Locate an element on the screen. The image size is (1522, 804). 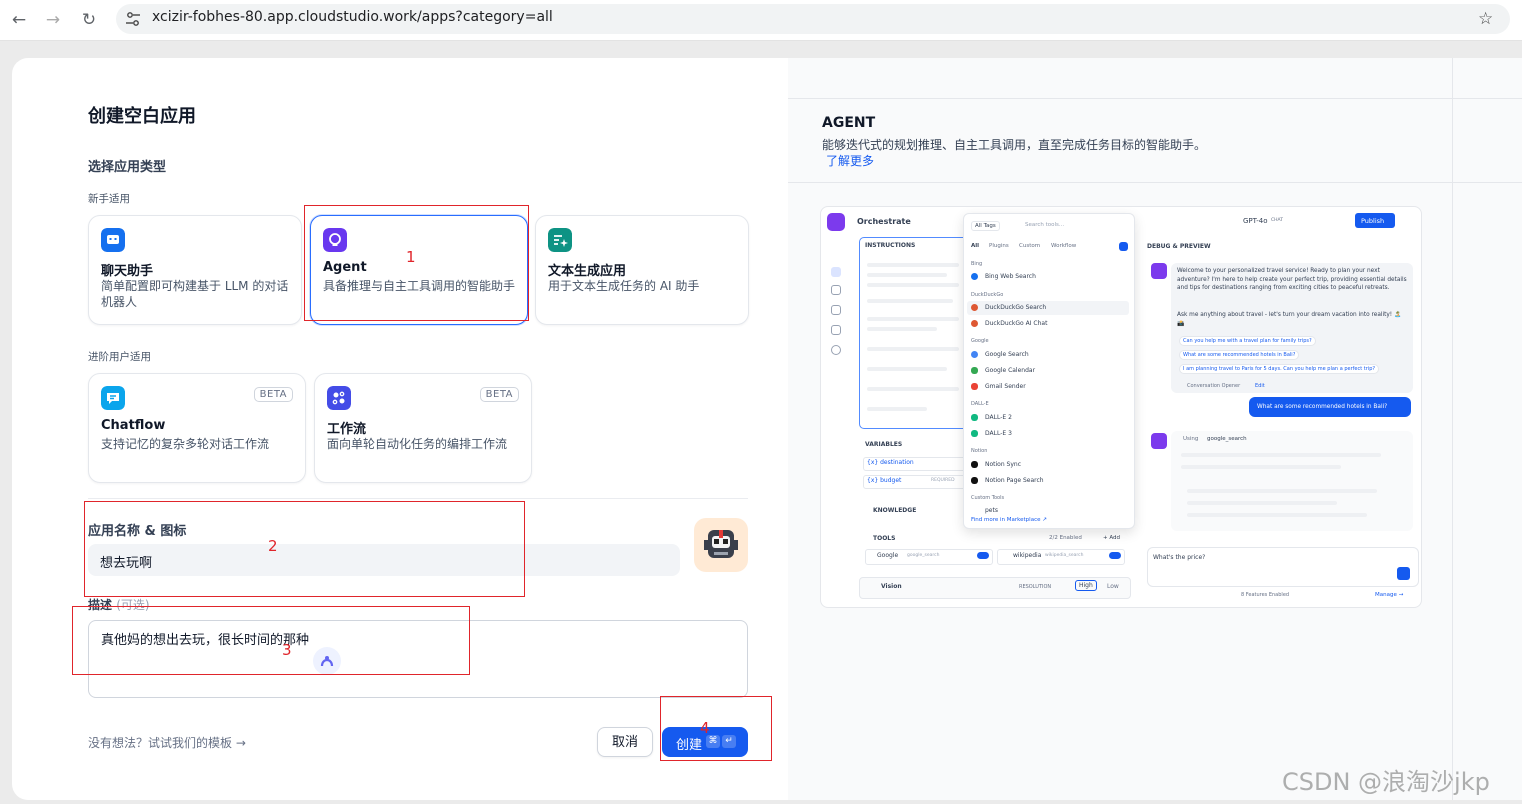
using-tool-name: google_search is located at coordinates (1227, 439).